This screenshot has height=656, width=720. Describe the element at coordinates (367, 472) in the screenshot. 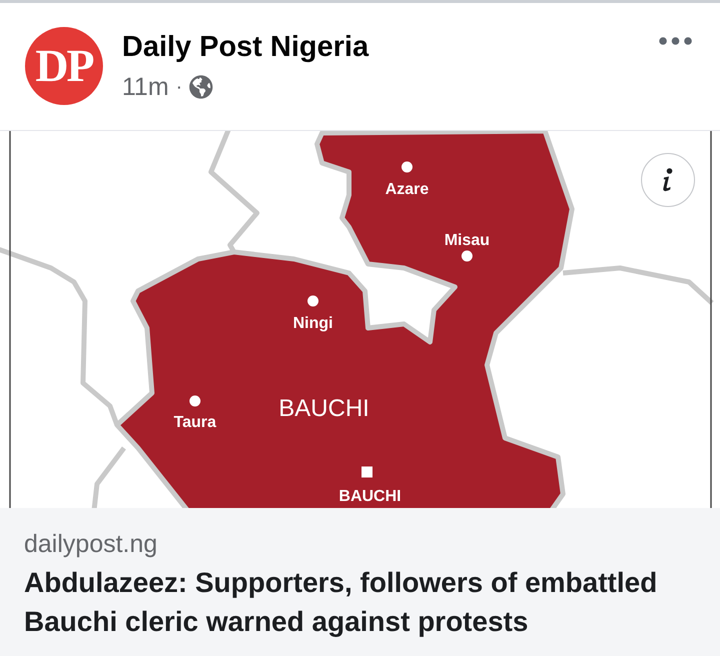

I see `capital-square-icon` at that location.